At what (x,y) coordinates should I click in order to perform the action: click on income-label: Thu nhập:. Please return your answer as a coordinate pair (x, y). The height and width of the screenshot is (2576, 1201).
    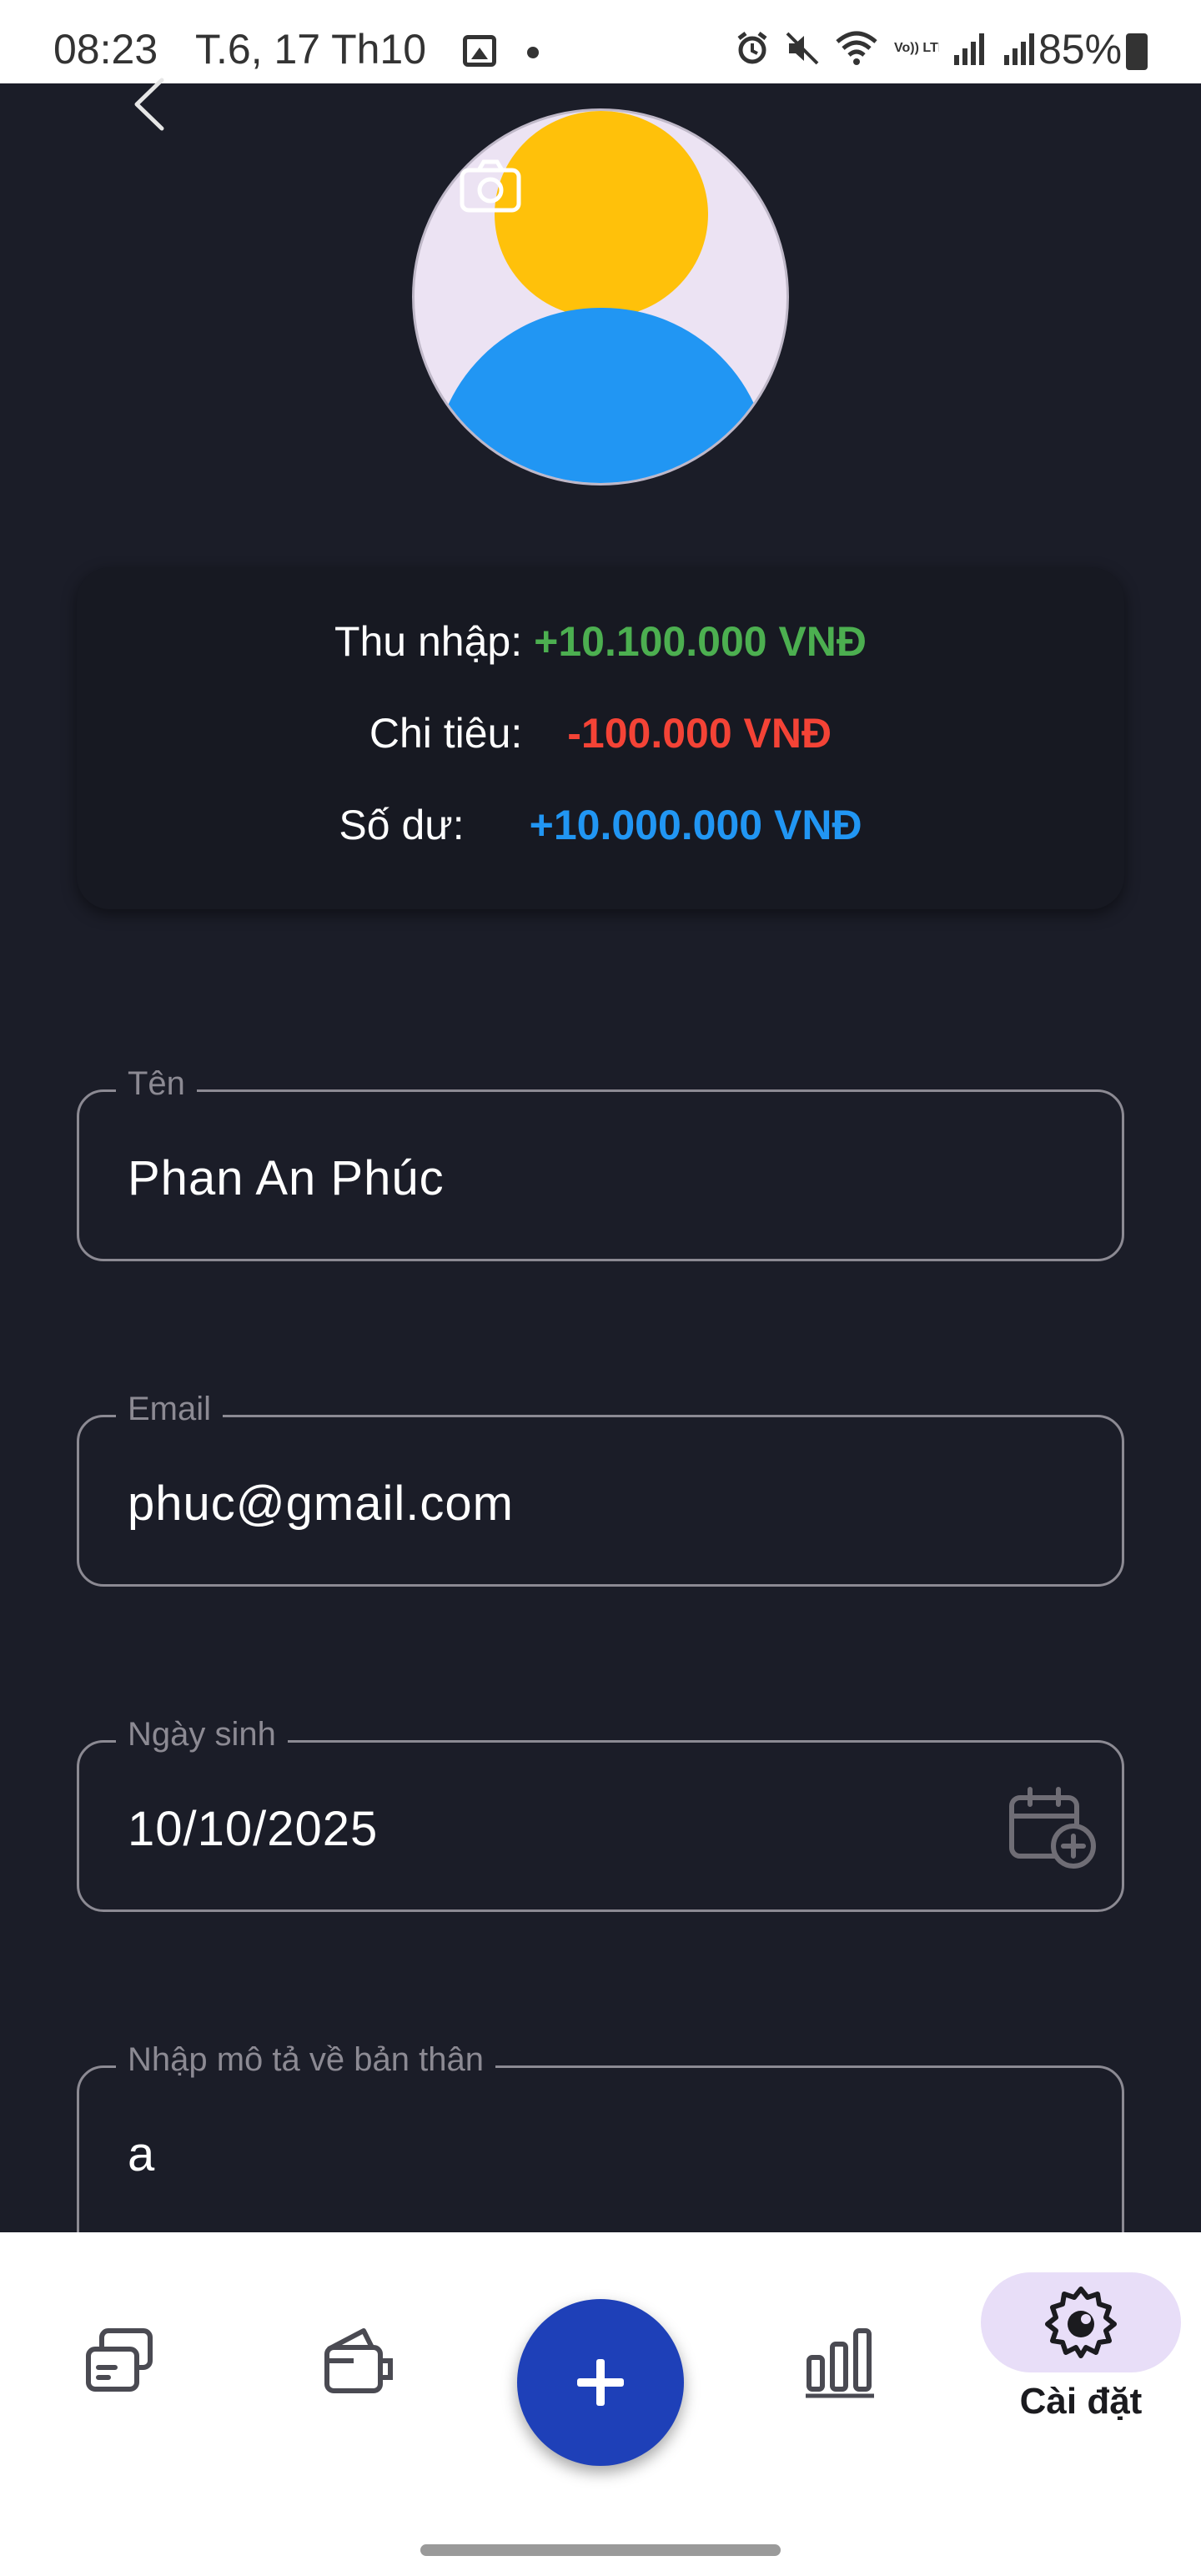
    Looking at the image, I should click on (428, 641).